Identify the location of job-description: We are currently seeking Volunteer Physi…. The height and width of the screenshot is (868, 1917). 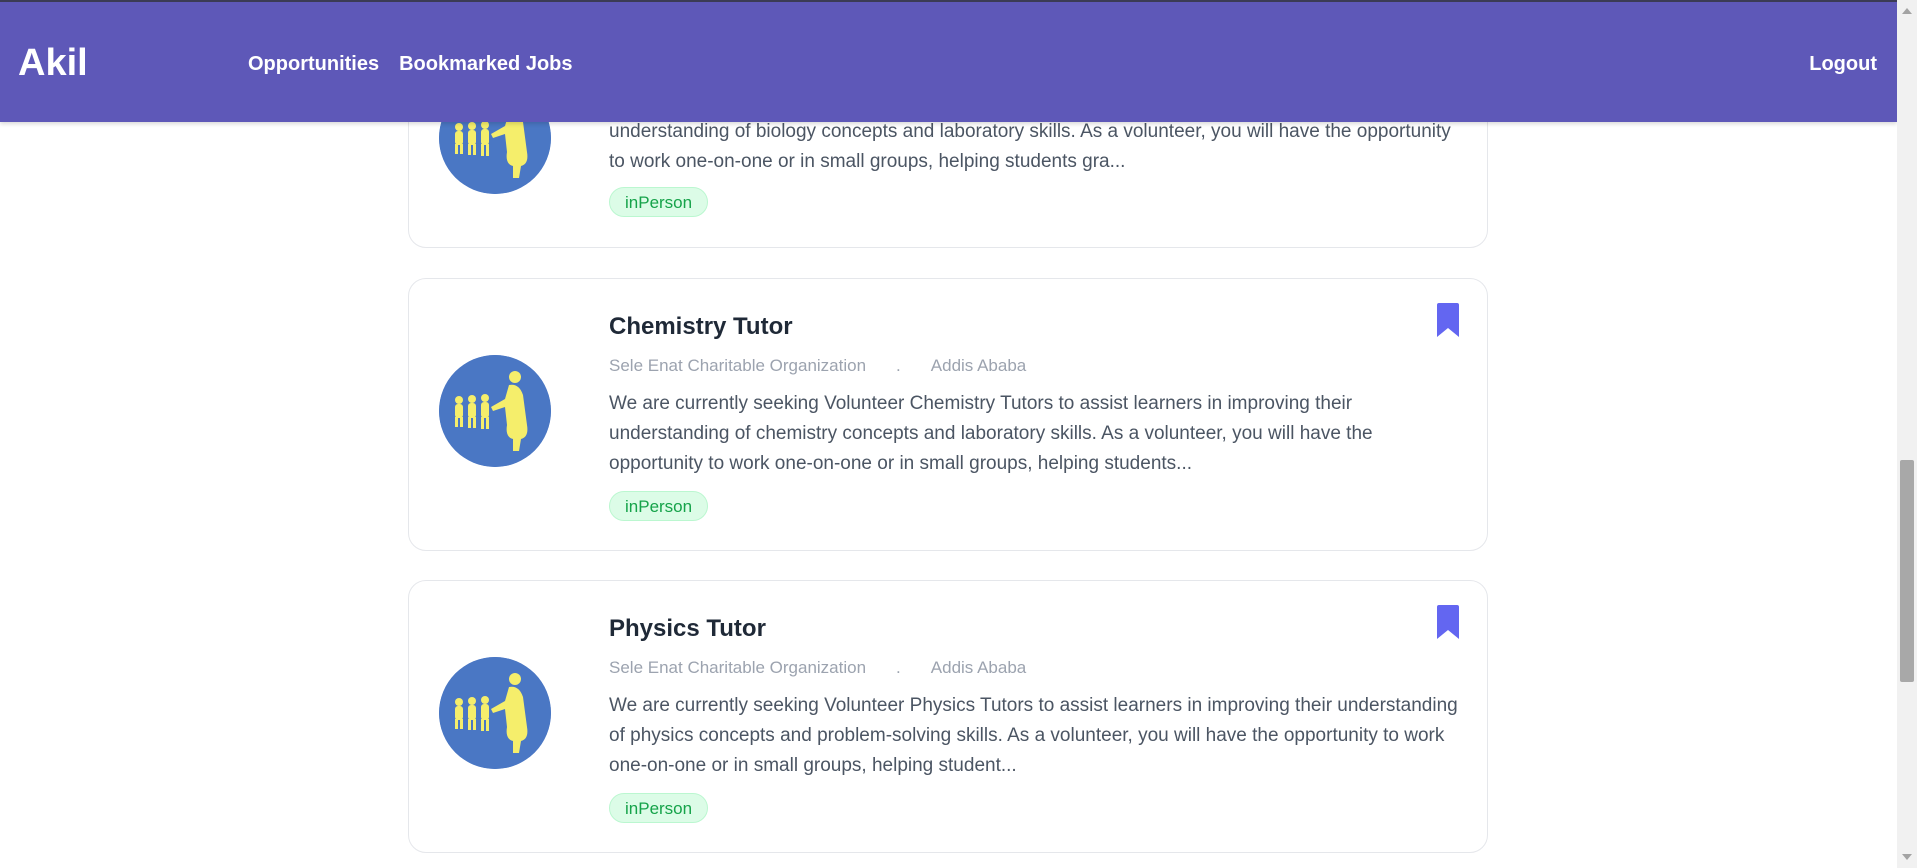
(1033, 735).